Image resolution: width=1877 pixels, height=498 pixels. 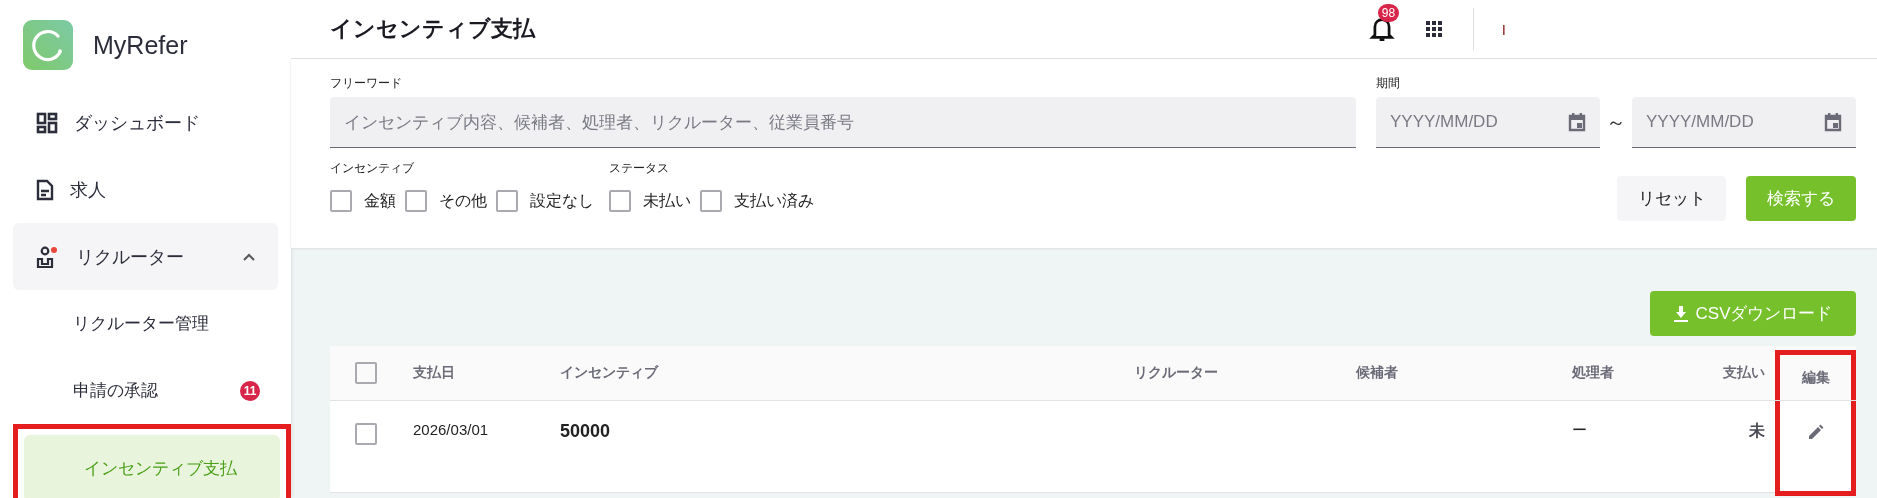 What do you see at coordinates (562, 200) in the screenshot?
I see `checkbox-label: 設定なし` at bounding box center [562, 200].